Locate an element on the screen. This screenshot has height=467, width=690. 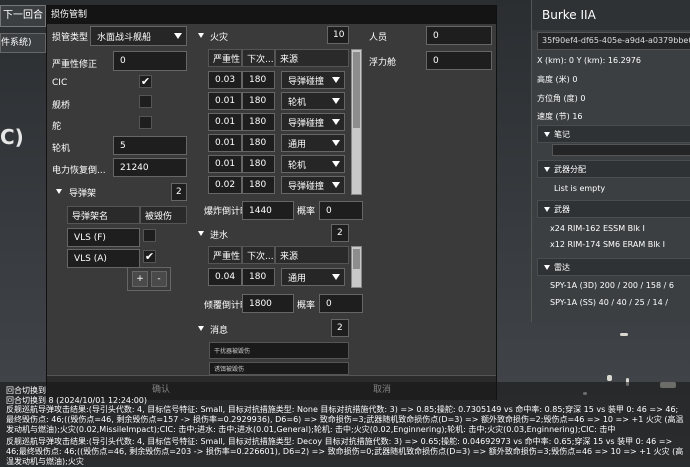
unit-coords: X (km): 0 Y (km): 16.2976 is located at coordinates (589, 60).